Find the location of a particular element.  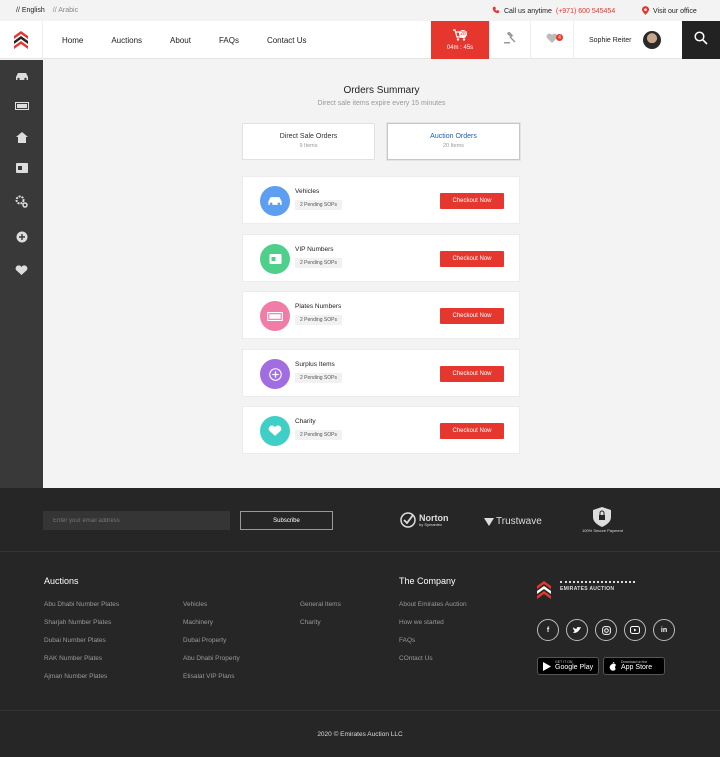

brand-name: EMIRATES AUCTION is located at coordinates (587, 589).